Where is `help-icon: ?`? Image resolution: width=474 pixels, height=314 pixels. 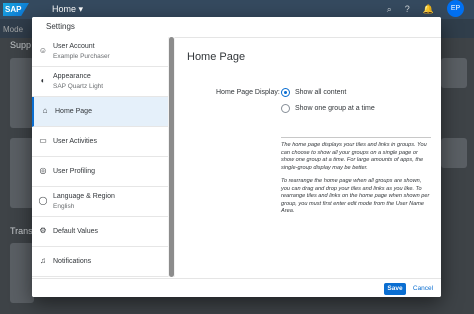 help-icon: ? is located at coordinates (407, 10).